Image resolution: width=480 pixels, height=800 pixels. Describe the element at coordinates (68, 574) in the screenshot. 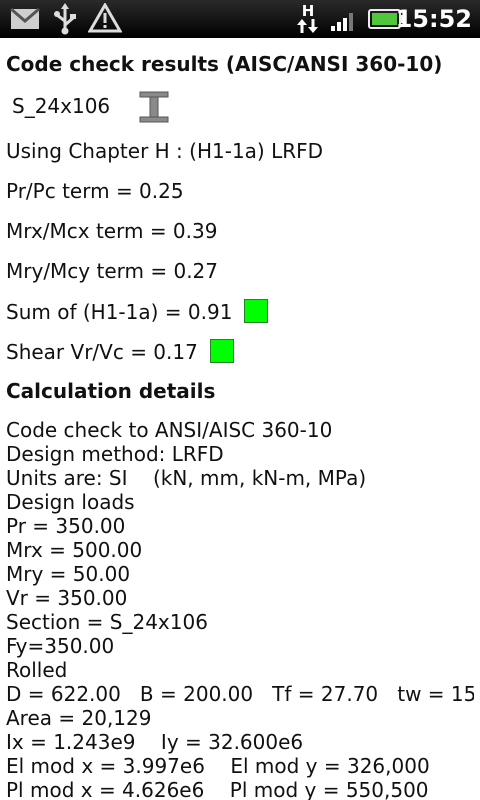

I see `detail-line: Mry = 50.00` at that location.